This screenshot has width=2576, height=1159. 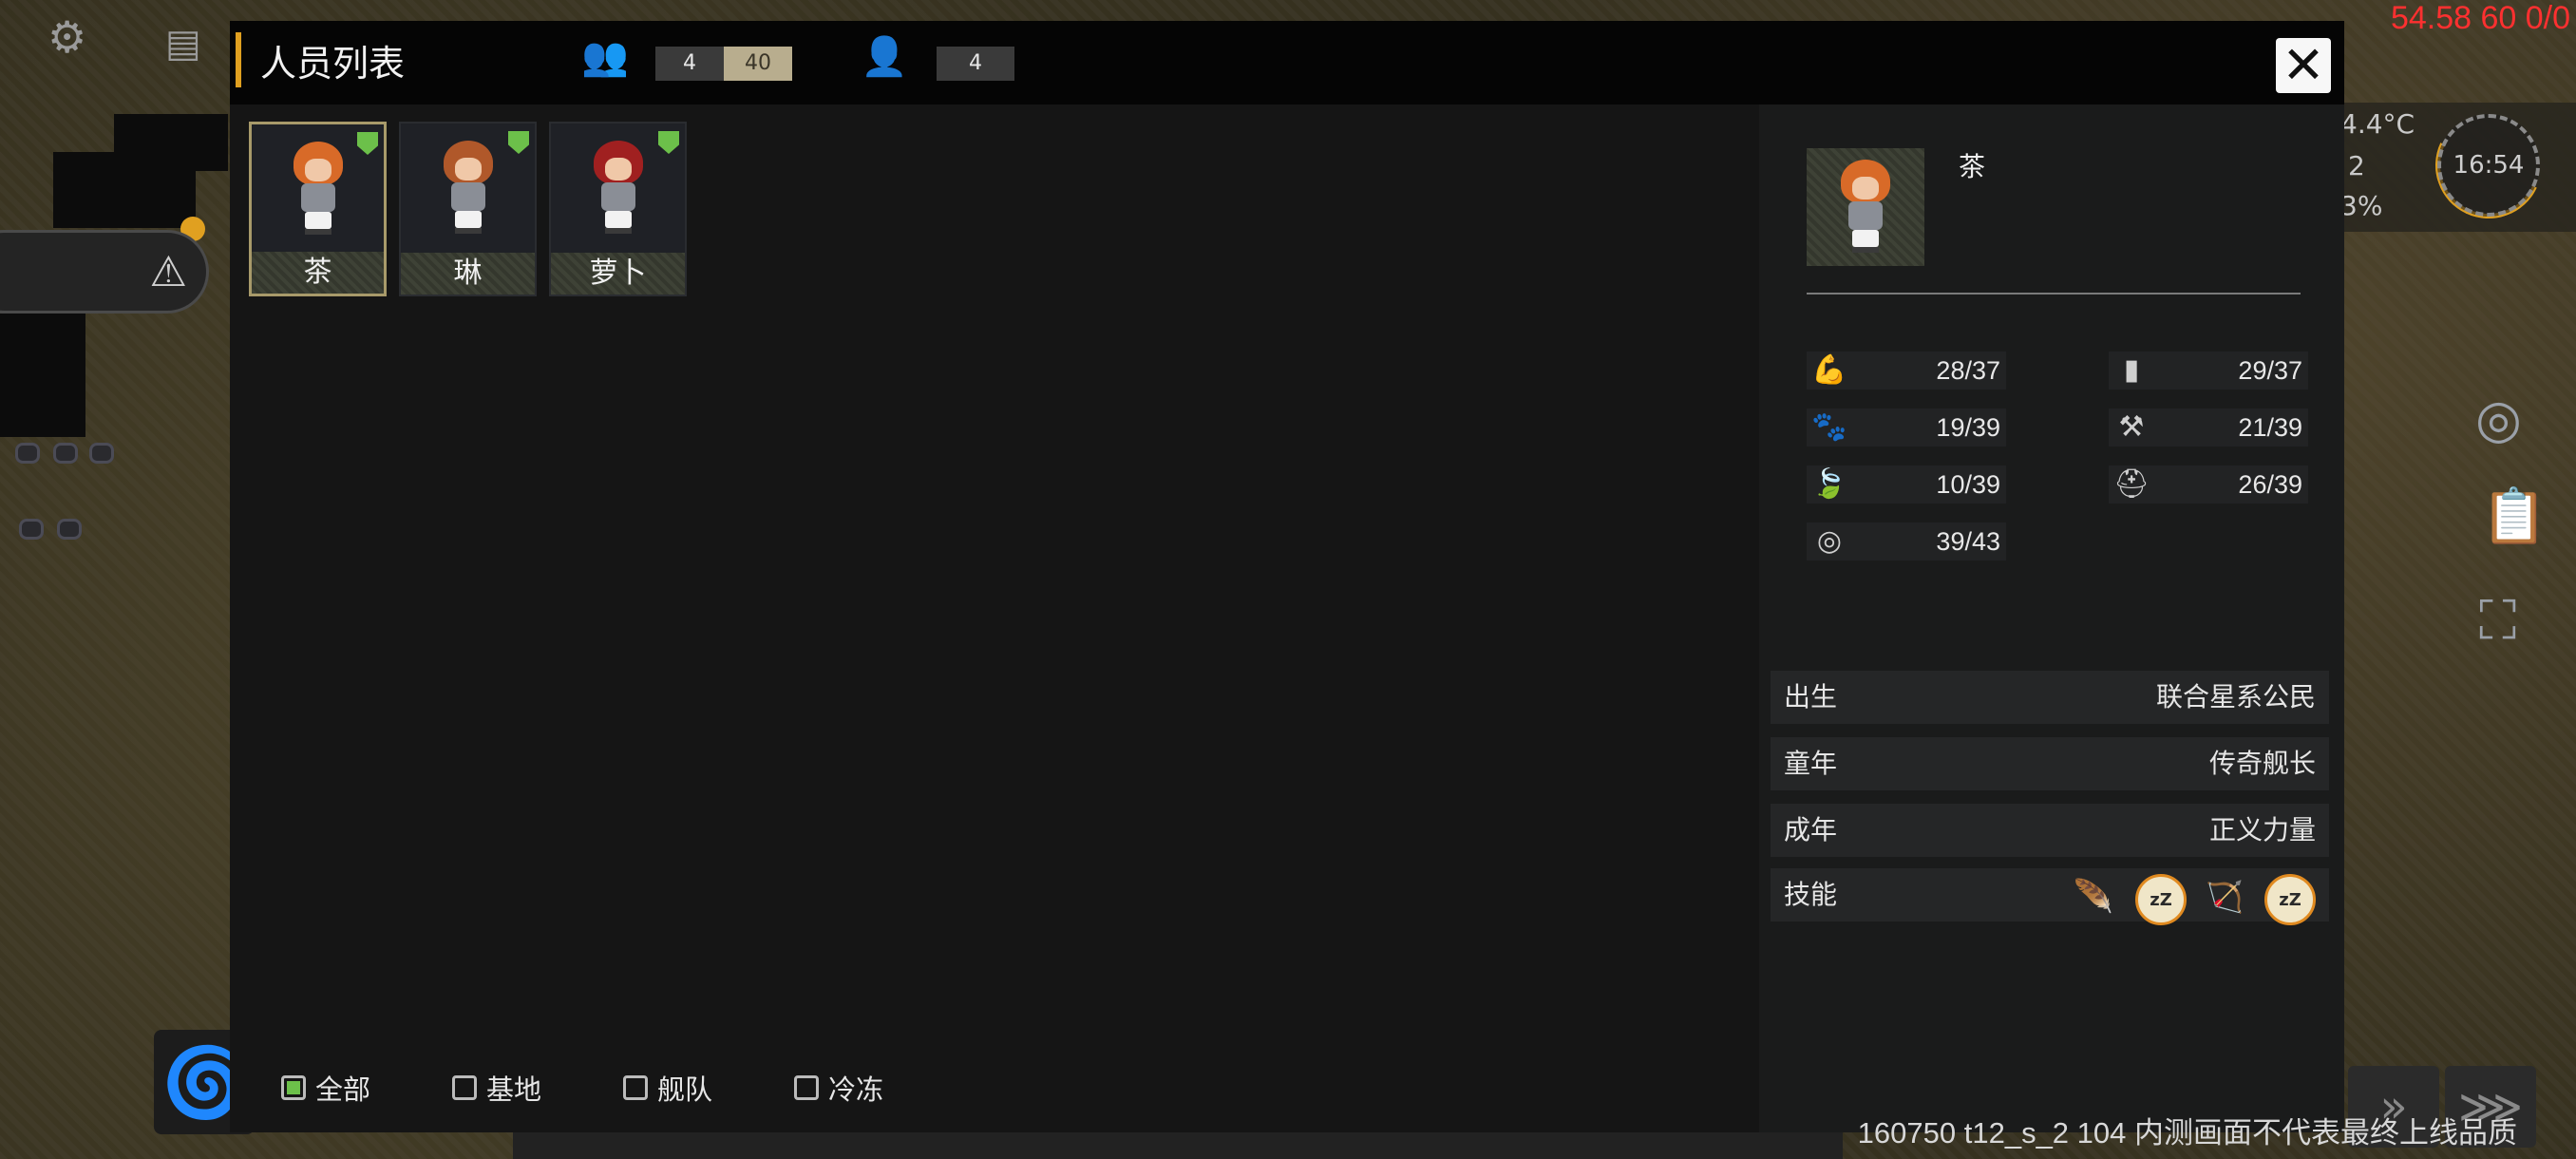 I want to click on filter-fleet: 舰队, so click(x=667, y=1088).